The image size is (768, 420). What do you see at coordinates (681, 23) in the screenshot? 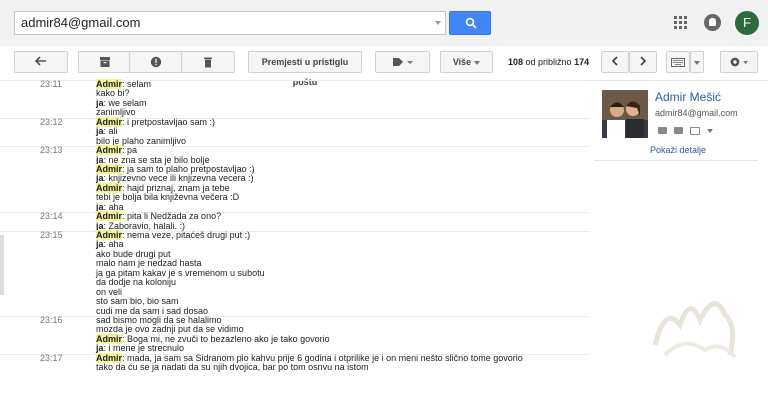
I see `apps-grid-icon` at bounding box center [681, 23].